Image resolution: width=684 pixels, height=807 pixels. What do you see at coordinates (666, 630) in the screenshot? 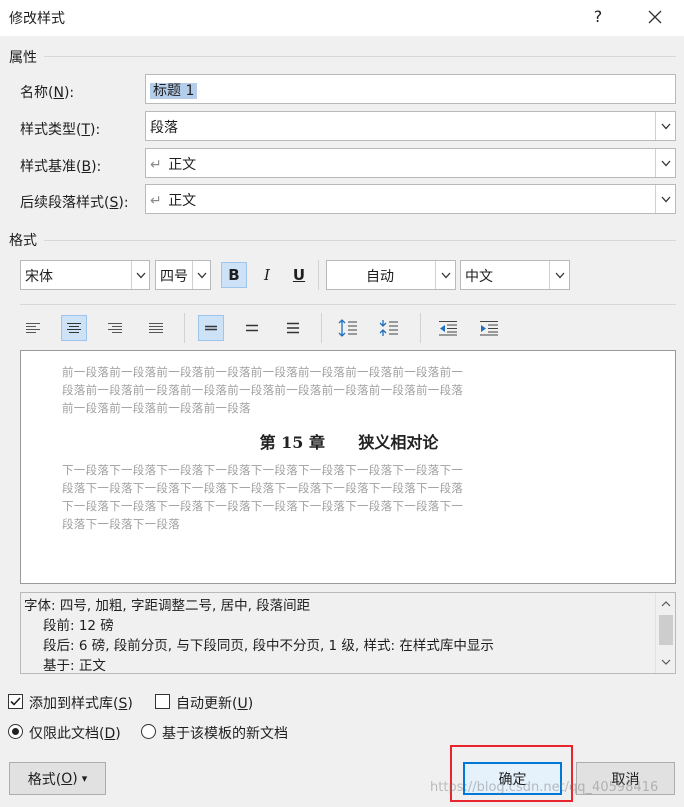
I see `scroll-thumb` at bounding box center [666, 630].